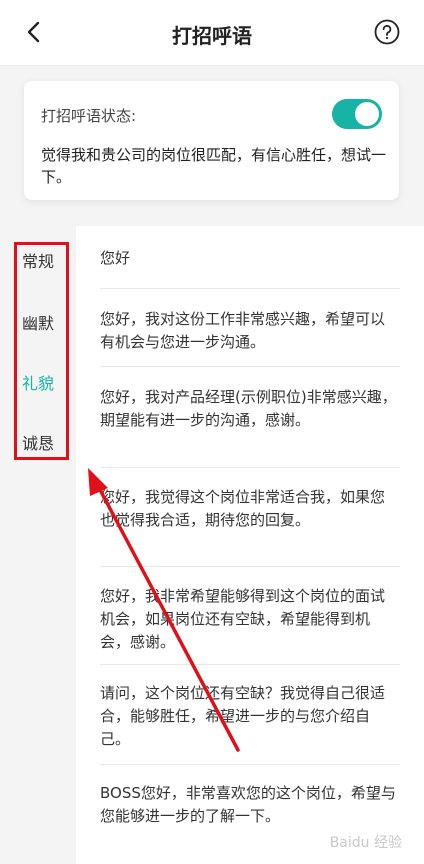 The width and height of the screenshot is (424, 864). Describe the element at coordinates (214, 166) in the screenshot. I see `current-greeting-text: 觉得我和贵公司的岗位很匹配，有信心胜任，想试一下。` at that location.